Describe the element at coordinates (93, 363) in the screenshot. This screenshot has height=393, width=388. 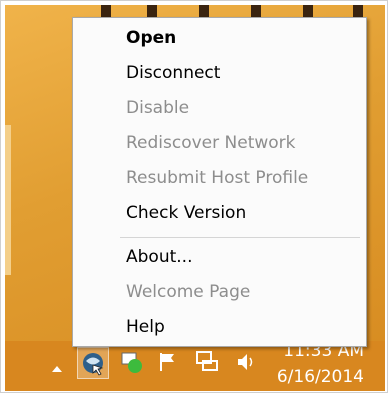
I see `network-agent-icon` at that location.